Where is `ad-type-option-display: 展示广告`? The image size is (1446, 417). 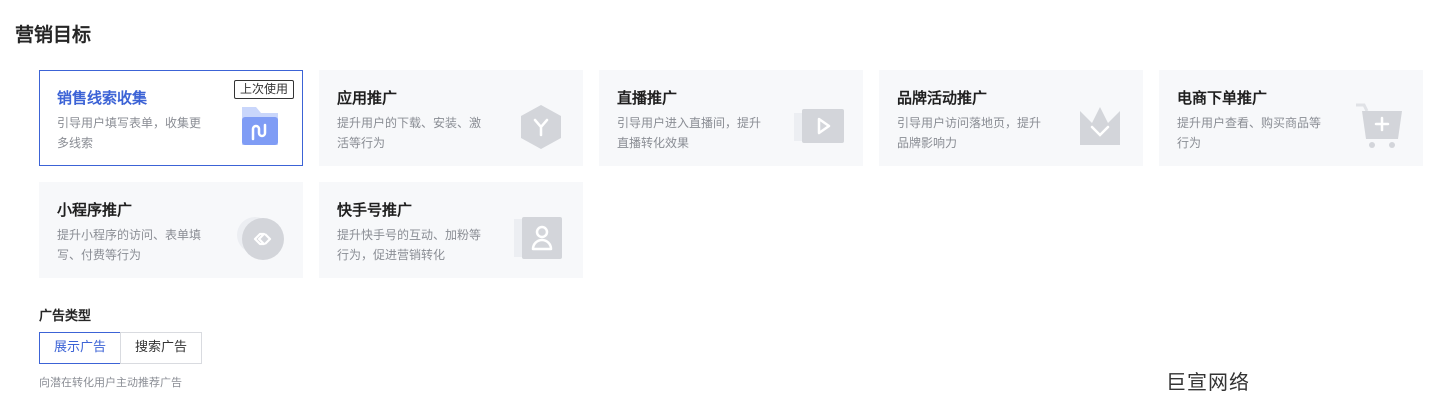
ad-type-option-display: 展示广告 is located at coordinates (80, 348).